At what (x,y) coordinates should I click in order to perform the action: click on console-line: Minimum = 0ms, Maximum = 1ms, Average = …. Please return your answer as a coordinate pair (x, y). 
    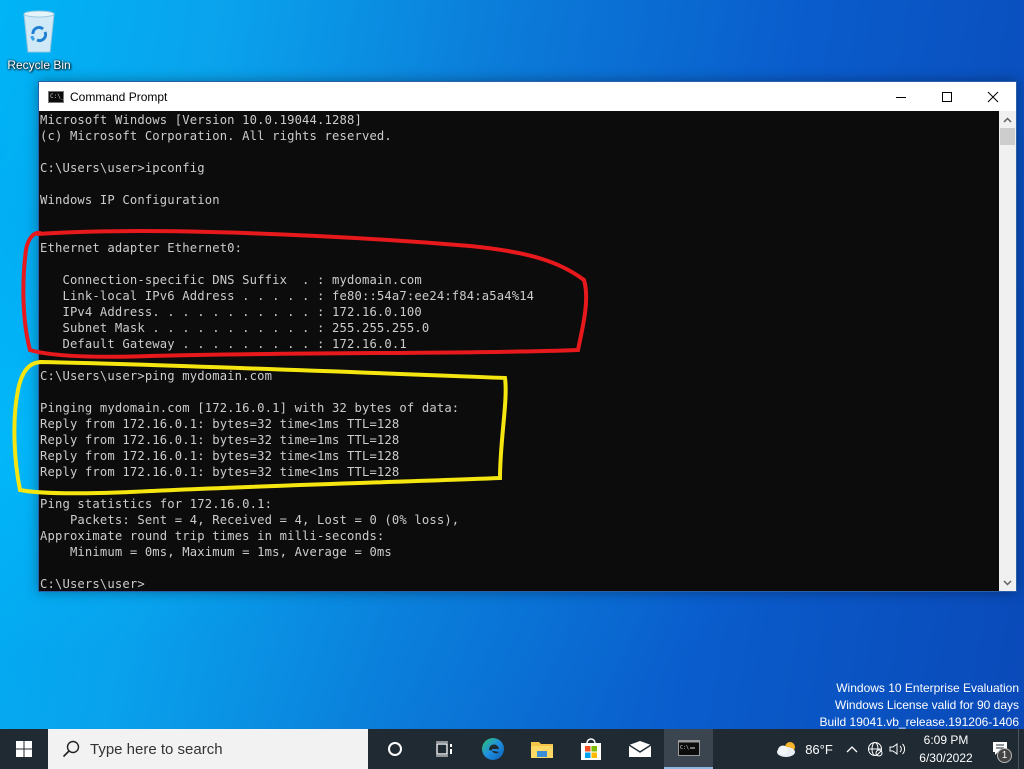
    Looking at the image, I should click on (216, 552).